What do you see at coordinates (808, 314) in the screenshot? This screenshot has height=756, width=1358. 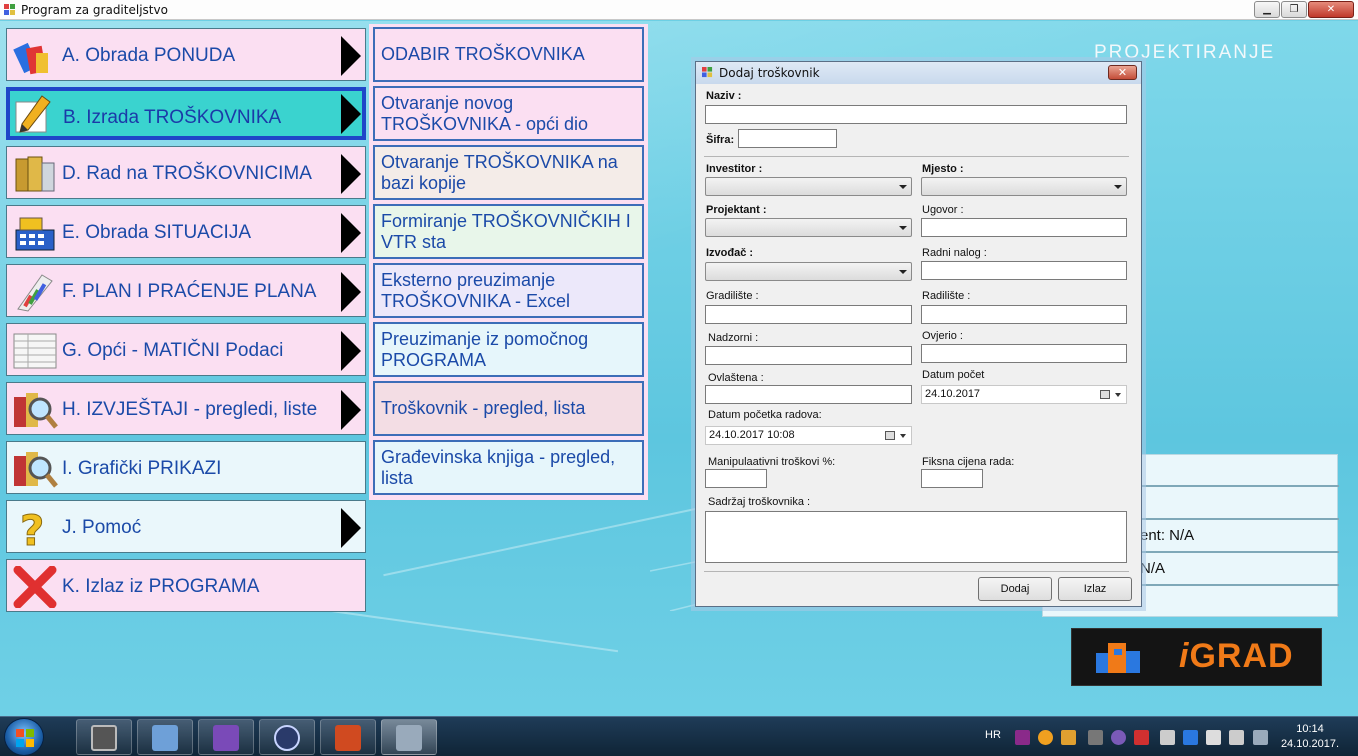 I see `gradiliste-input` at bounding box center [808, 314].